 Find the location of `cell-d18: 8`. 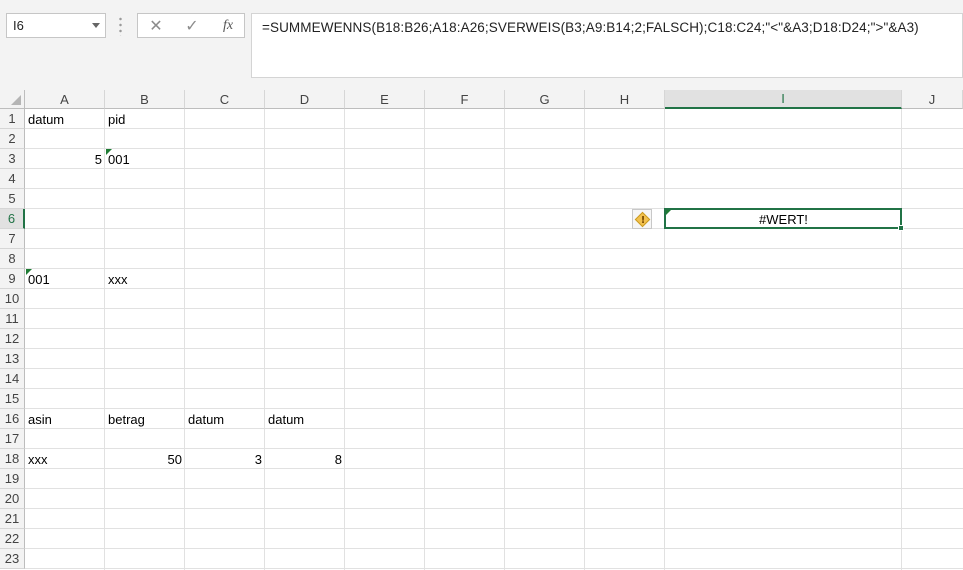

cell-d18: 8 is located at coordinates (305, 459).